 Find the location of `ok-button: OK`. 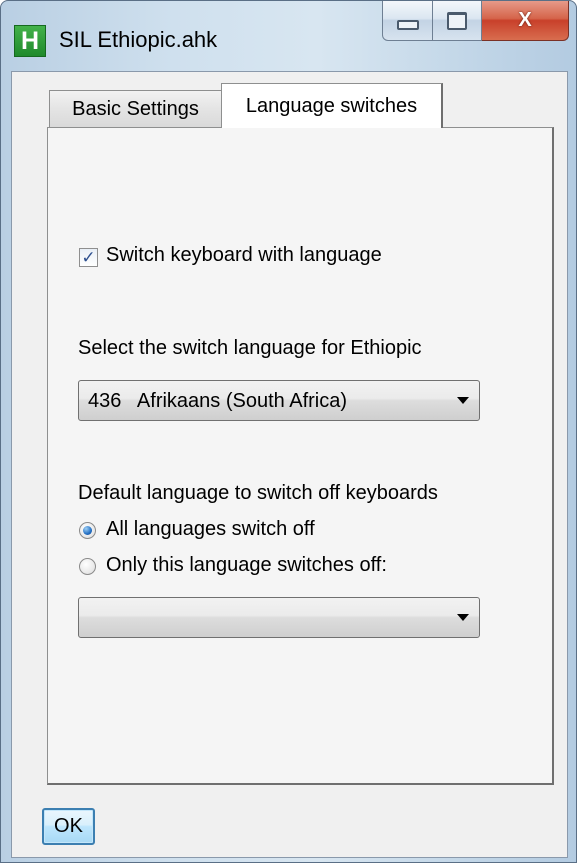

ok-button: OK is located at coordinates (68, 826).